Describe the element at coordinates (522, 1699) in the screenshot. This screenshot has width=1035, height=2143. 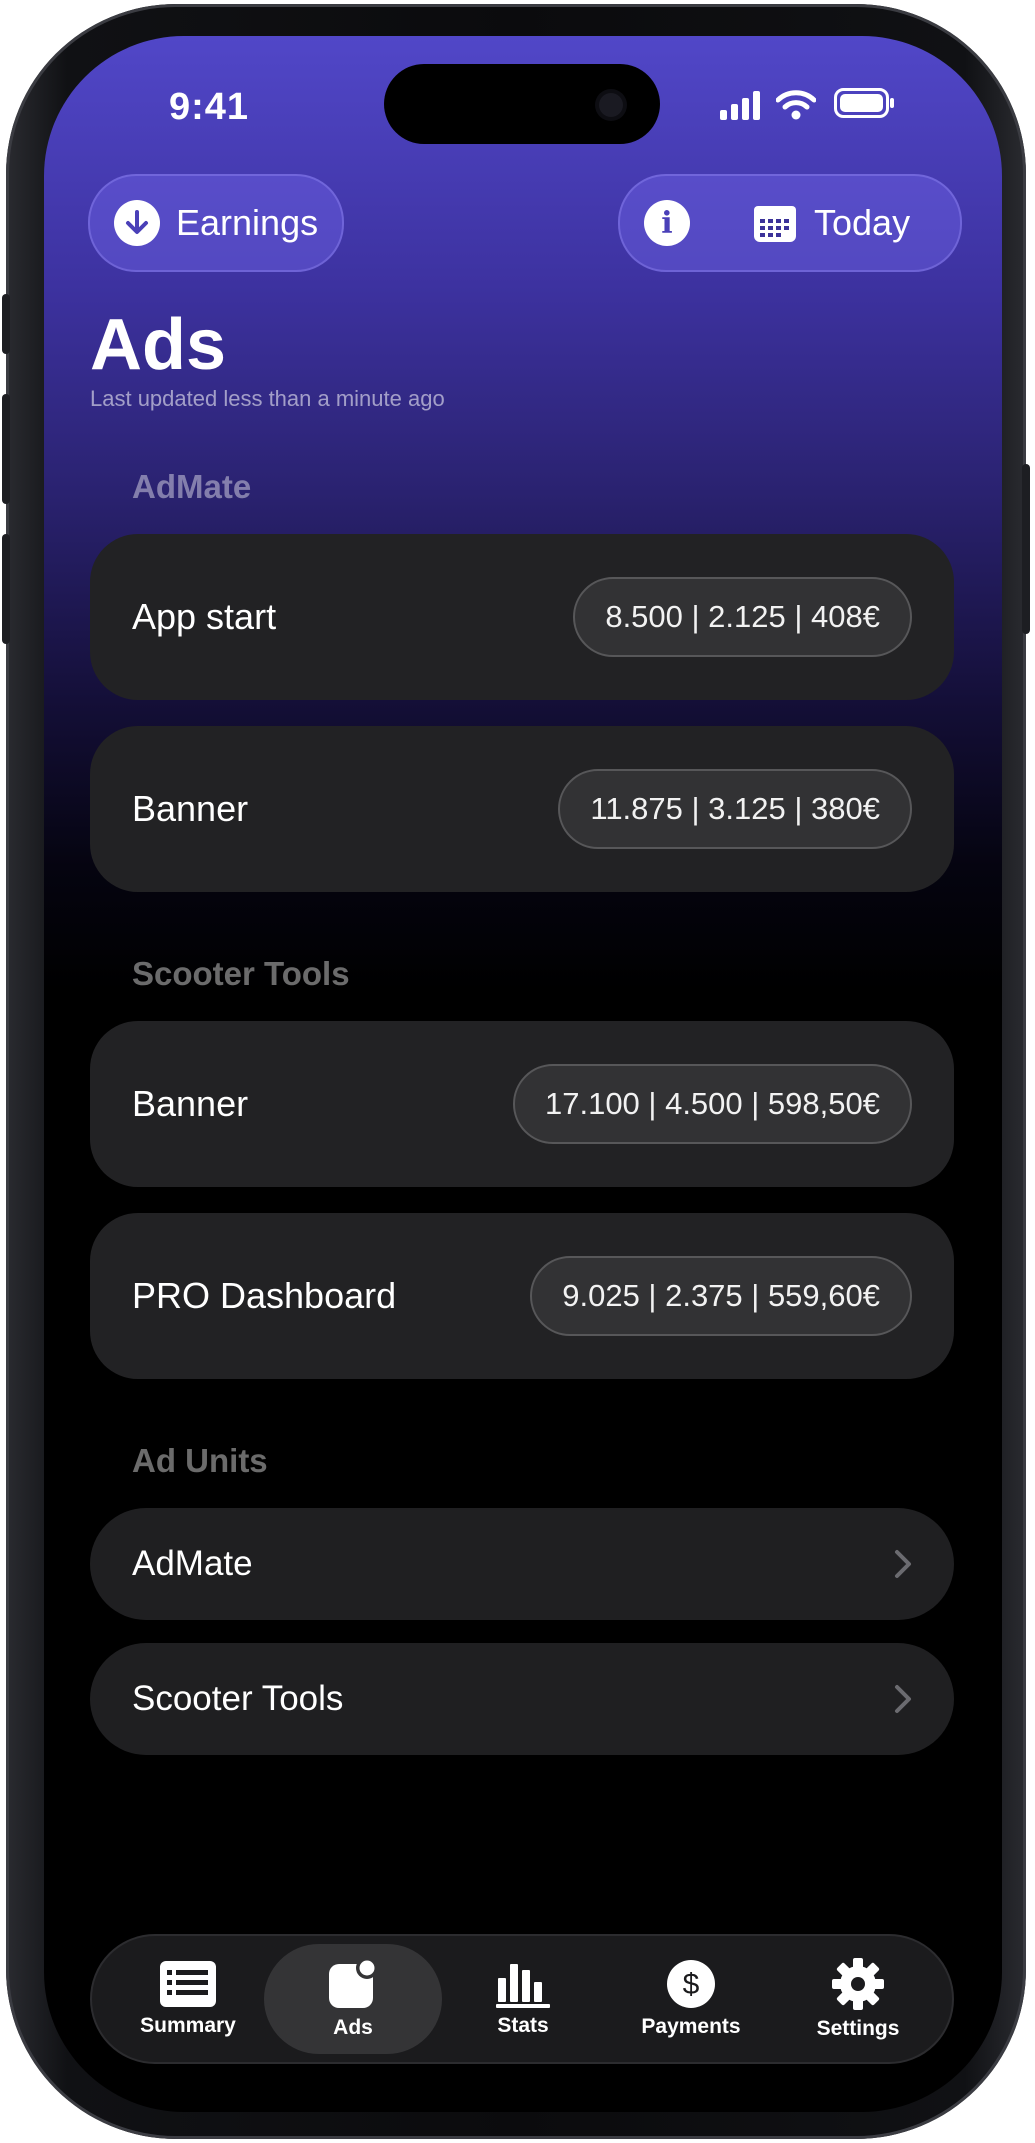
I see `ad-unit-row-scooter-tools: Scooter Tools` at that location.